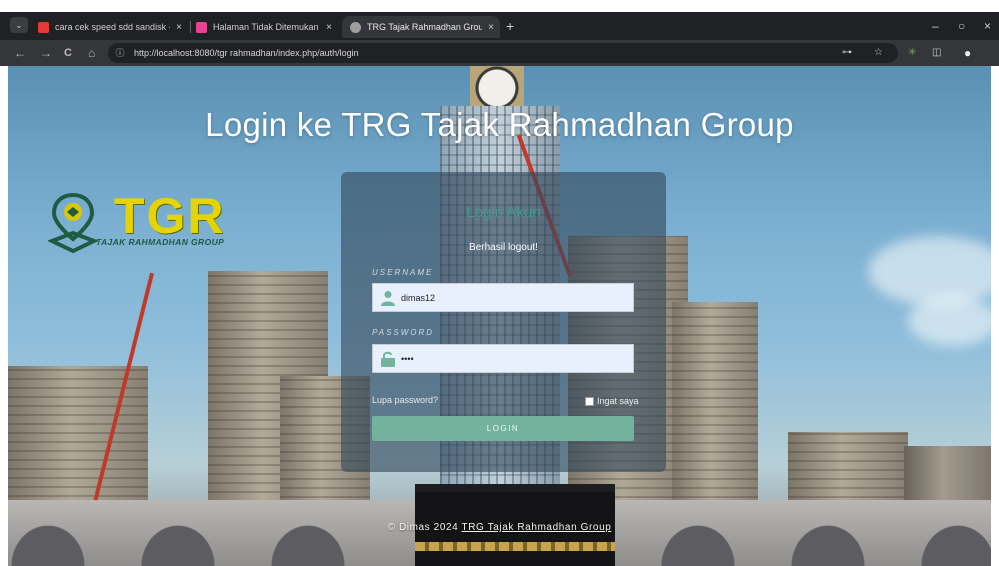 The width and height of the screenshot is (999, 566). I want to click on back-icon: ←, so click(20, 53).